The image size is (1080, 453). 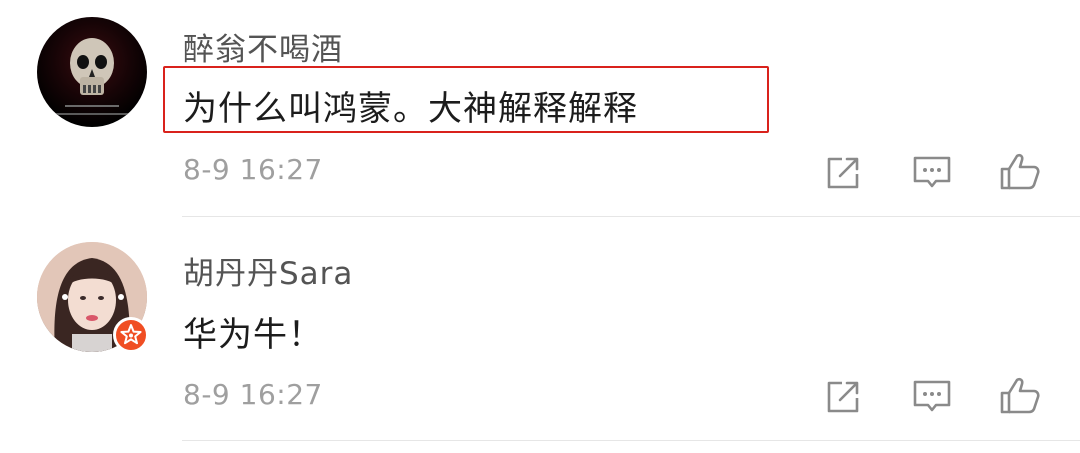 I want to click on verified-badge, so click(x=131, y=335).